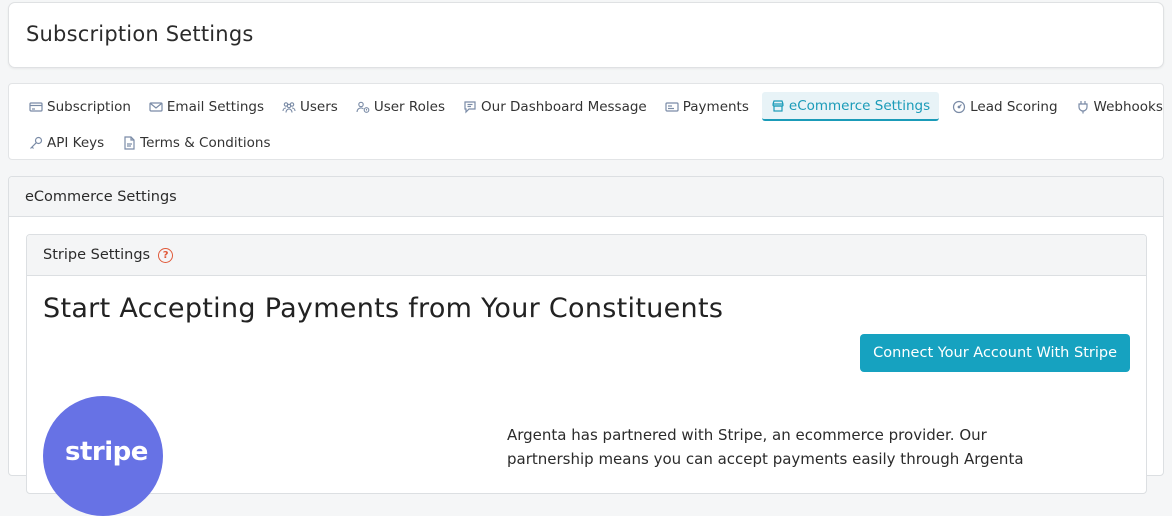  Describe the element at coordinates (715, 106) in the screenshot. I see `tab-label: Payments` at that location.